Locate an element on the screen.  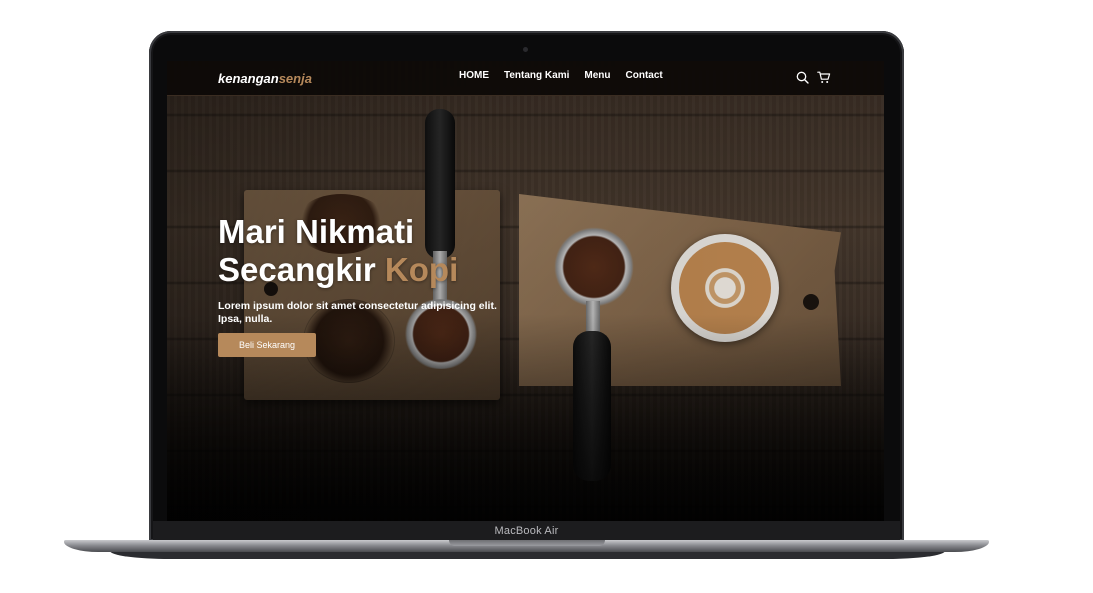
nav-link-menu: Menu is located at coordinates (597, 75).